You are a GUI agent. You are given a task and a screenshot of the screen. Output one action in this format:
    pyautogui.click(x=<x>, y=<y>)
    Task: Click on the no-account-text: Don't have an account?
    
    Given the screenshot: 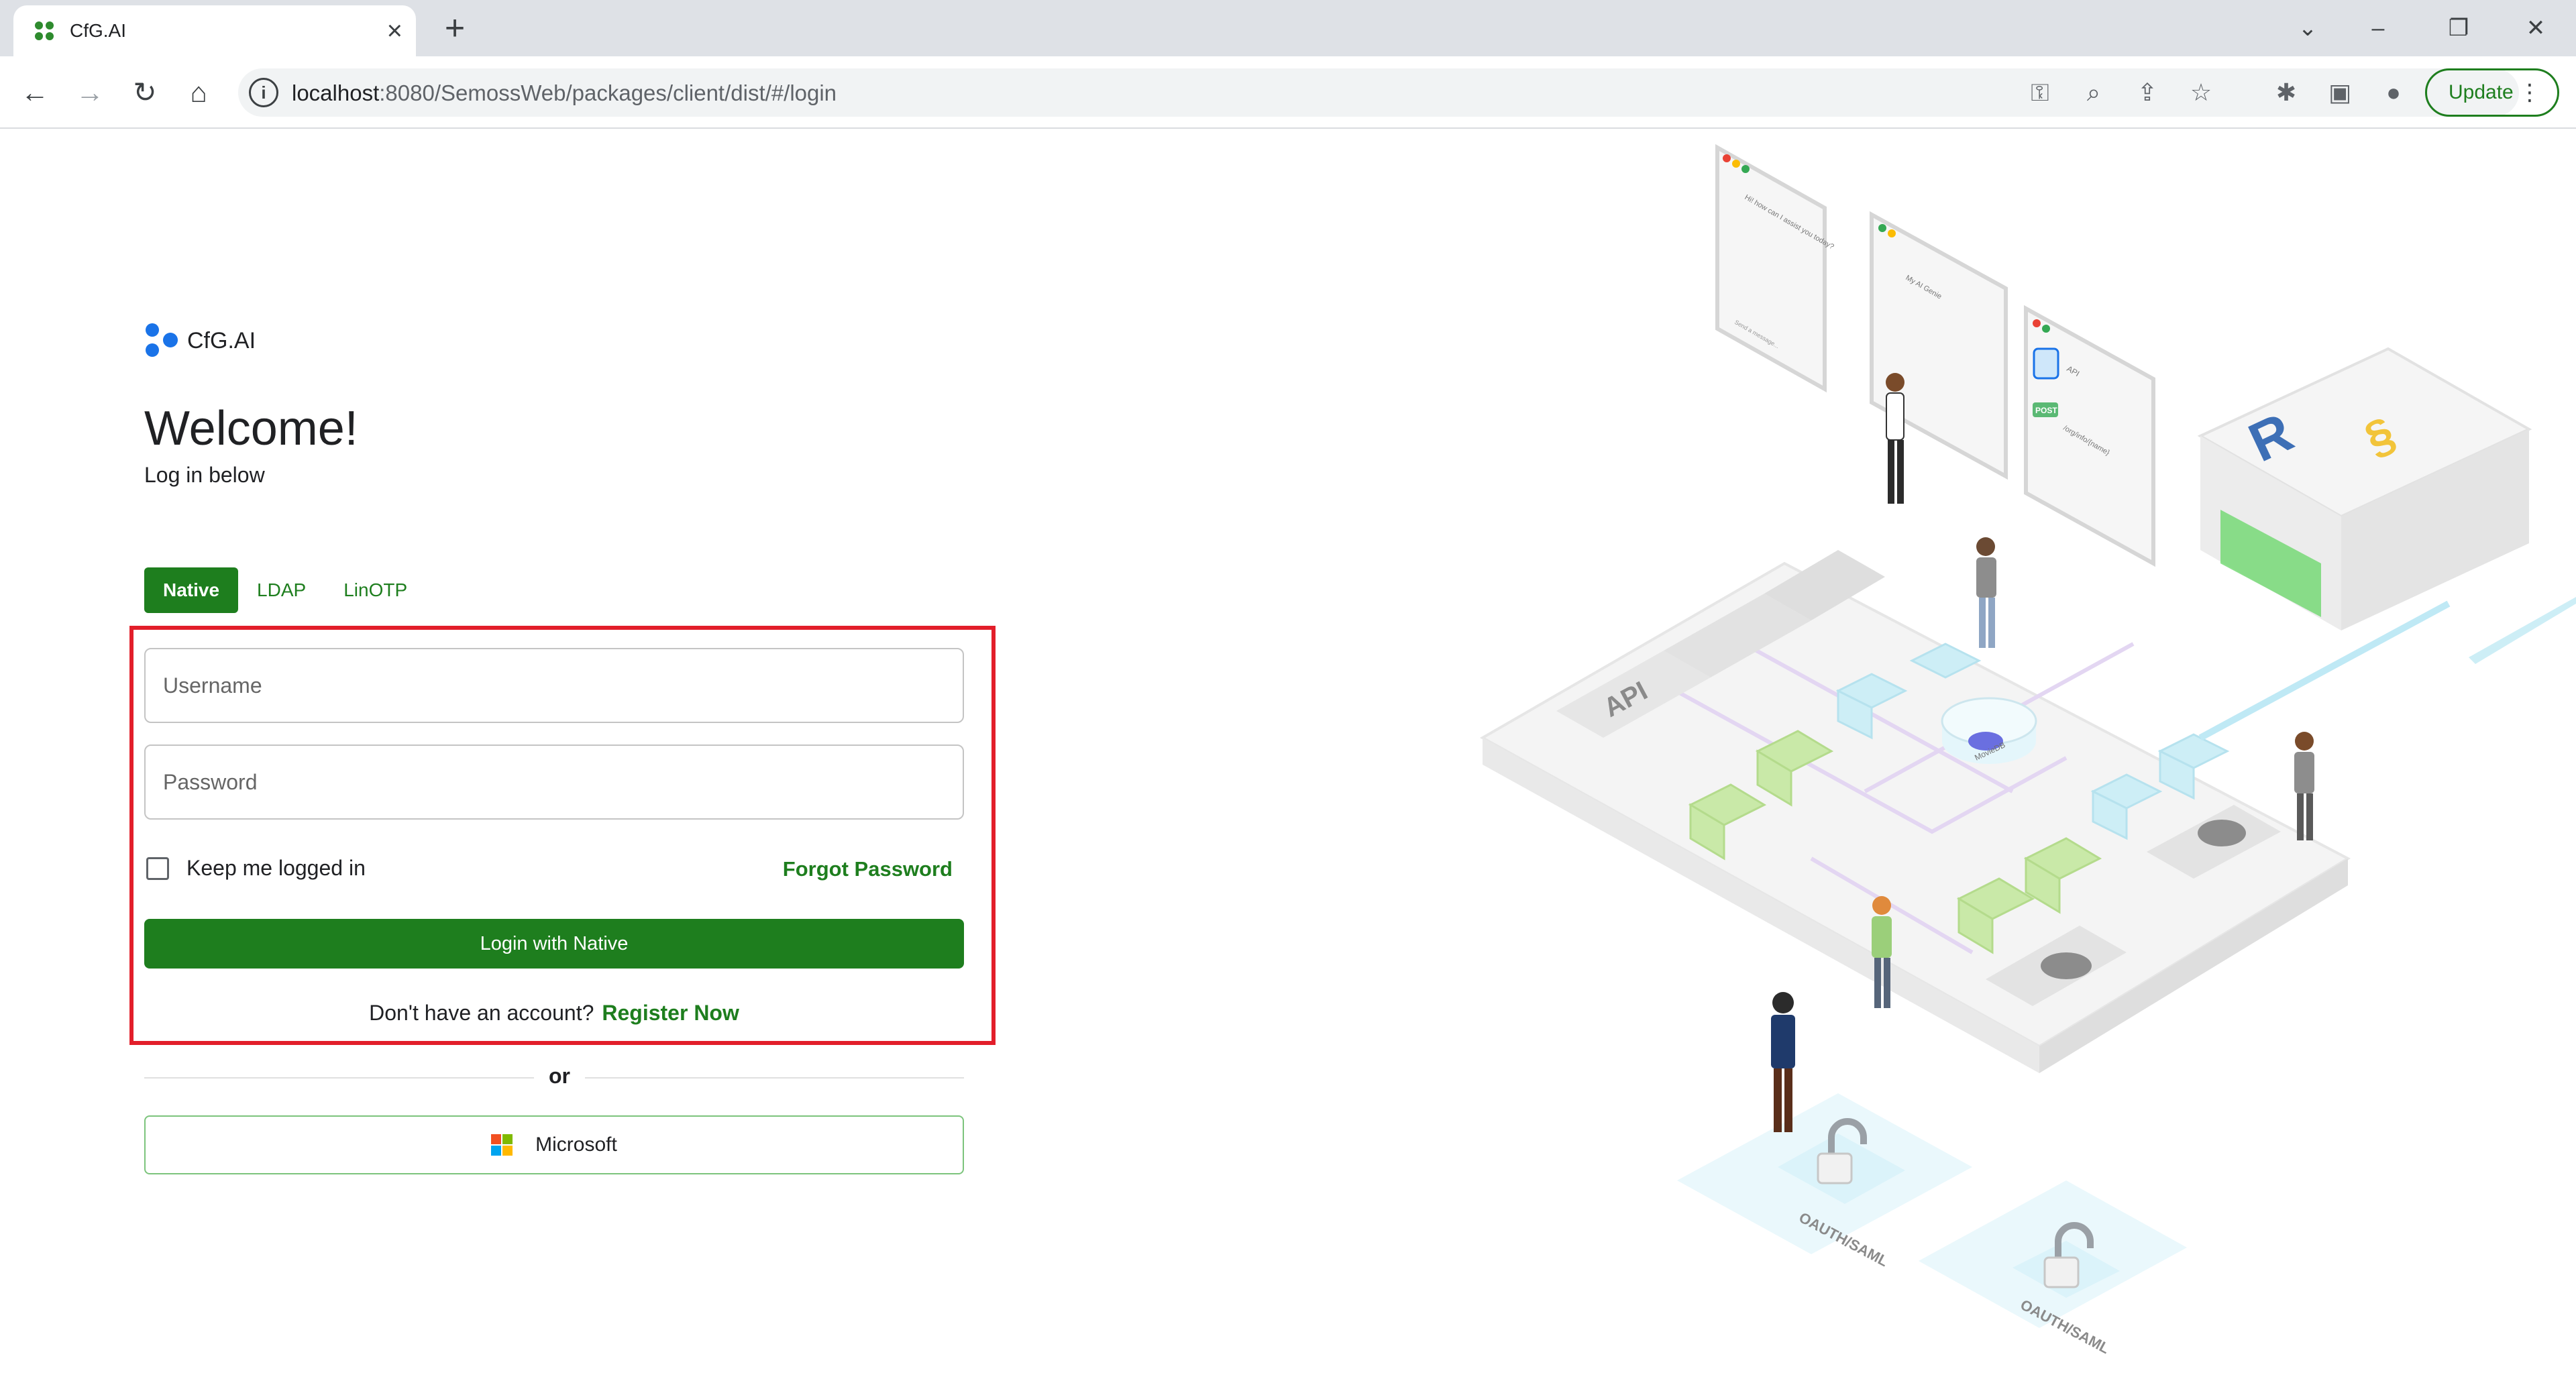 What is the action you would take?
    pyautogui.click(x=481, y=1013)
    